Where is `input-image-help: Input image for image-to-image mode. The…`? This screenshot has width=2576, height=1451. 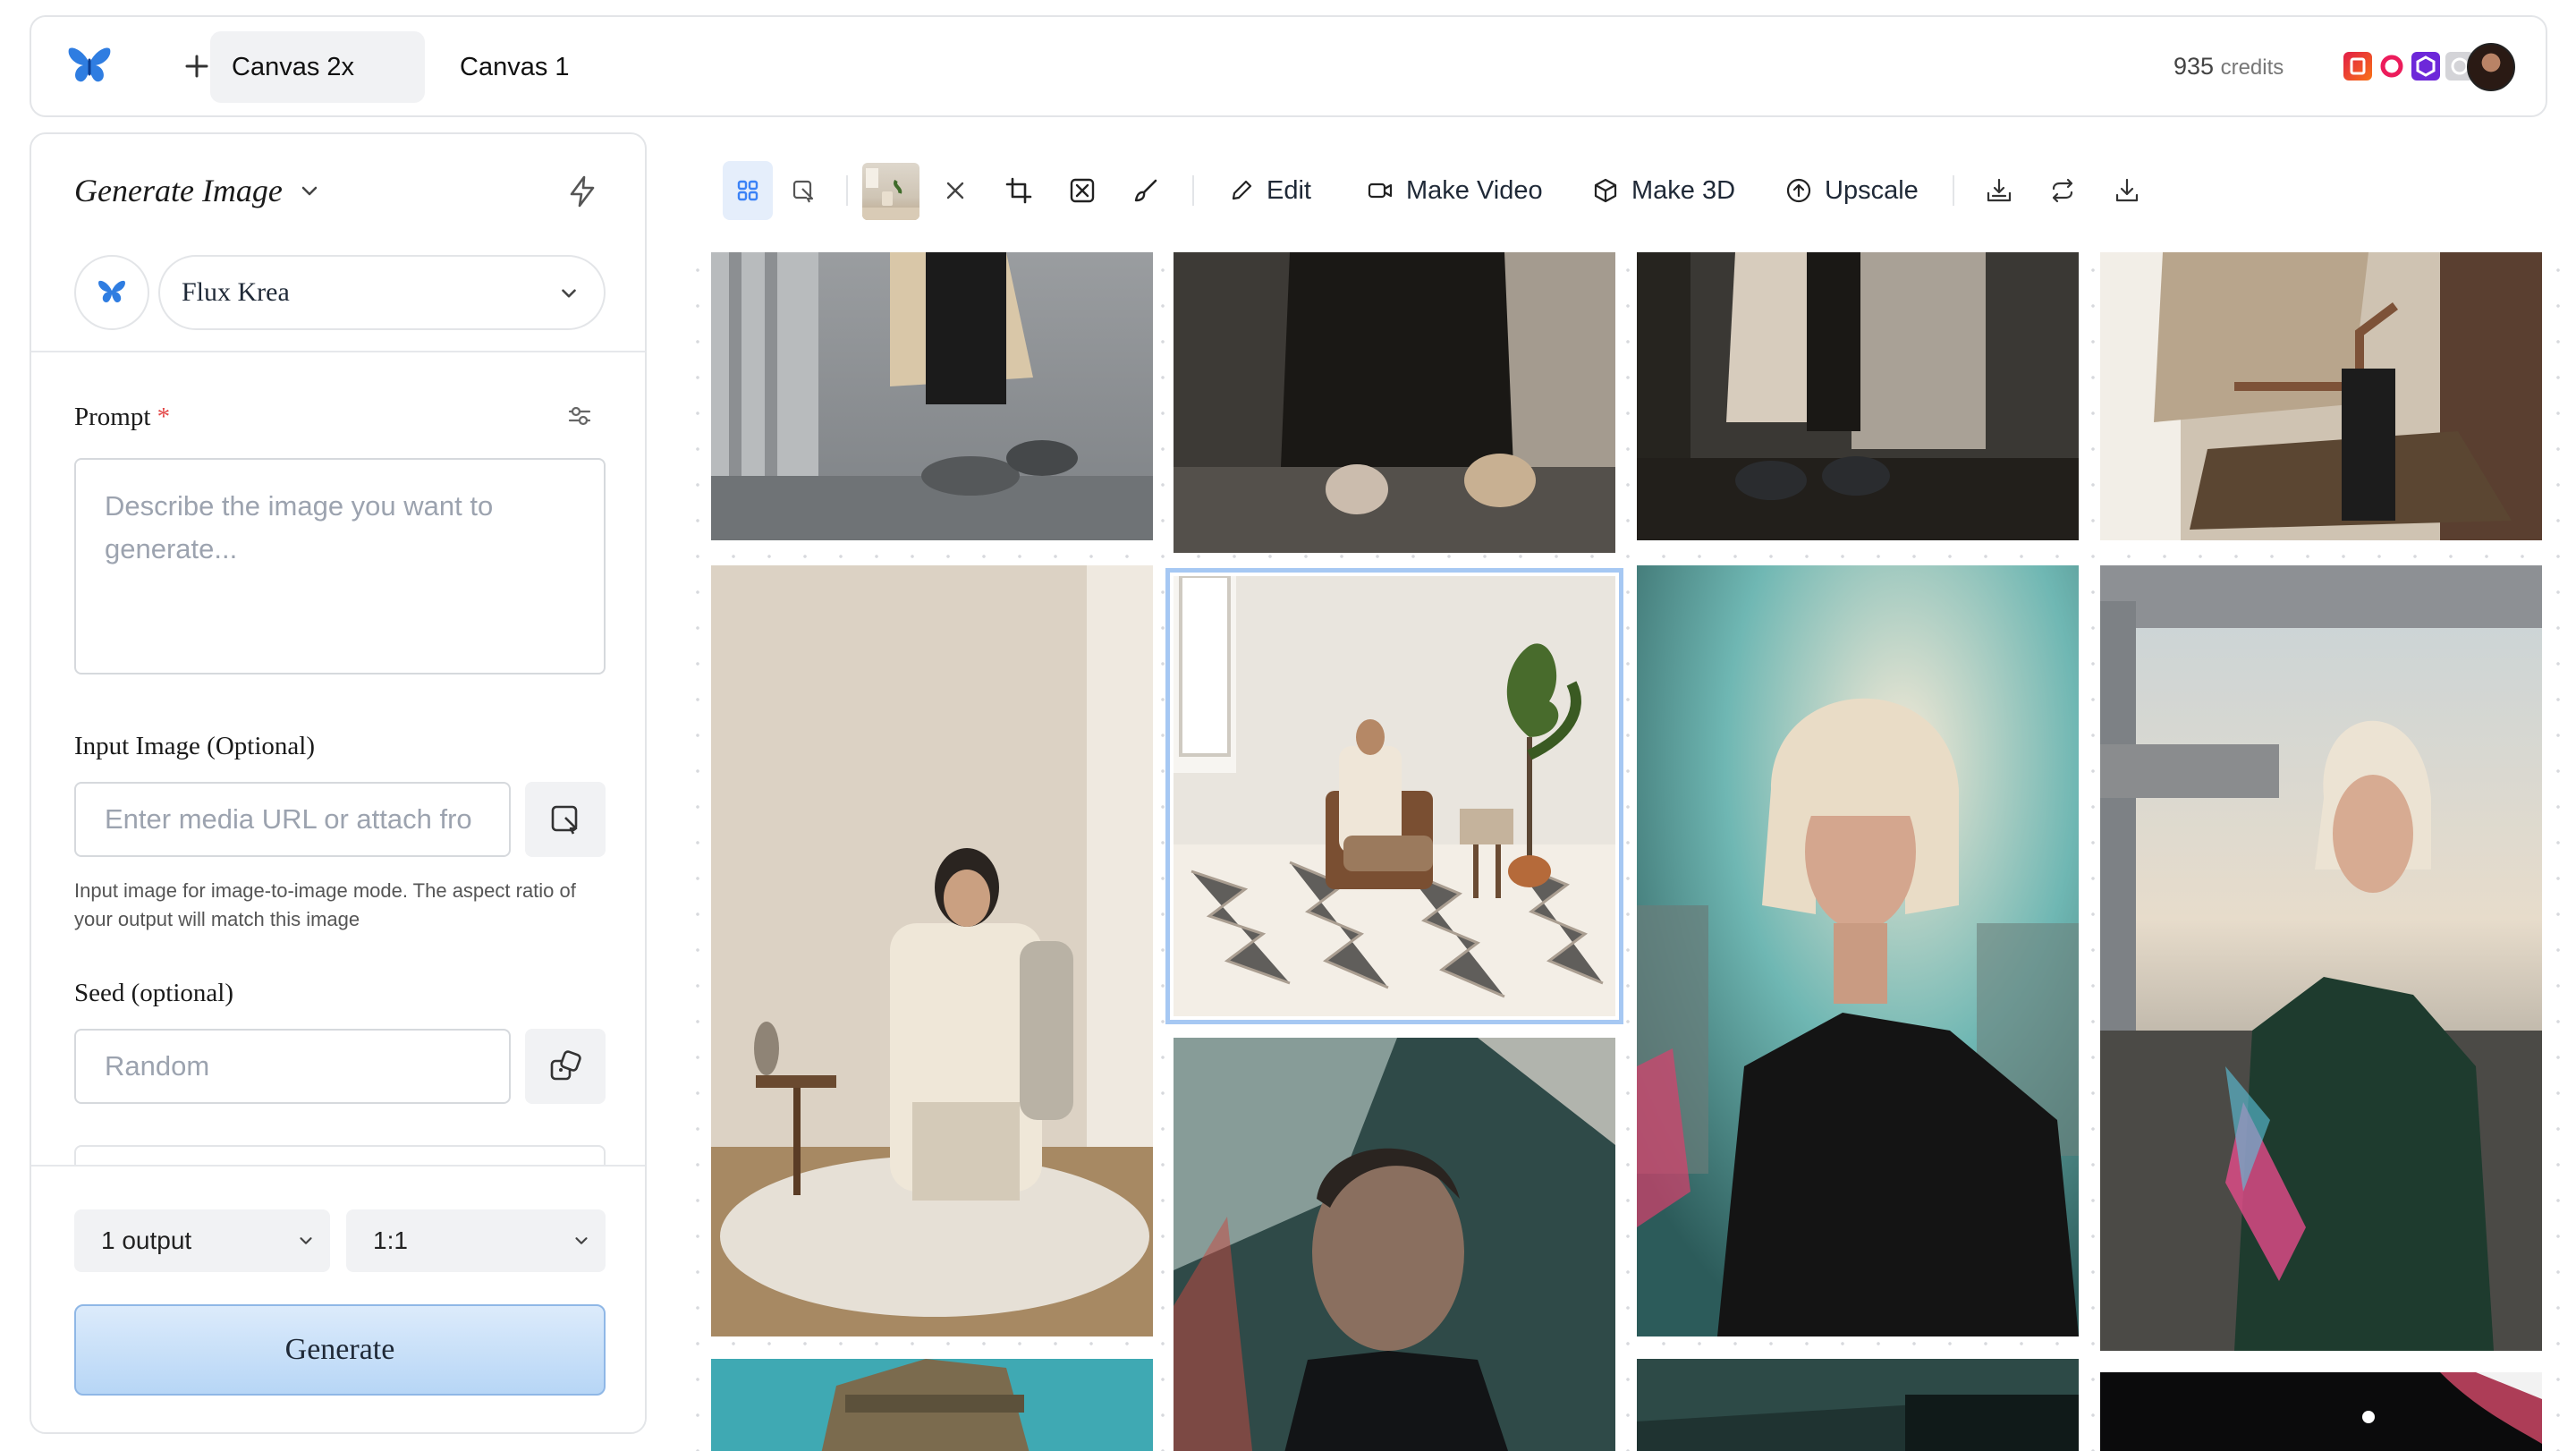 input-image-help: Input image for image-to-image mode. The… is located at coordinates (325, 905).